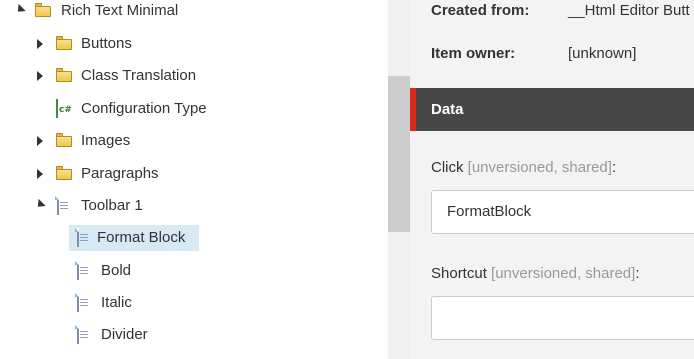 The height and width of the screenshot is (359, 694). I want to click on shortcut-field-label: Shortcut [unversioned, shared]:, so click(535, 273).